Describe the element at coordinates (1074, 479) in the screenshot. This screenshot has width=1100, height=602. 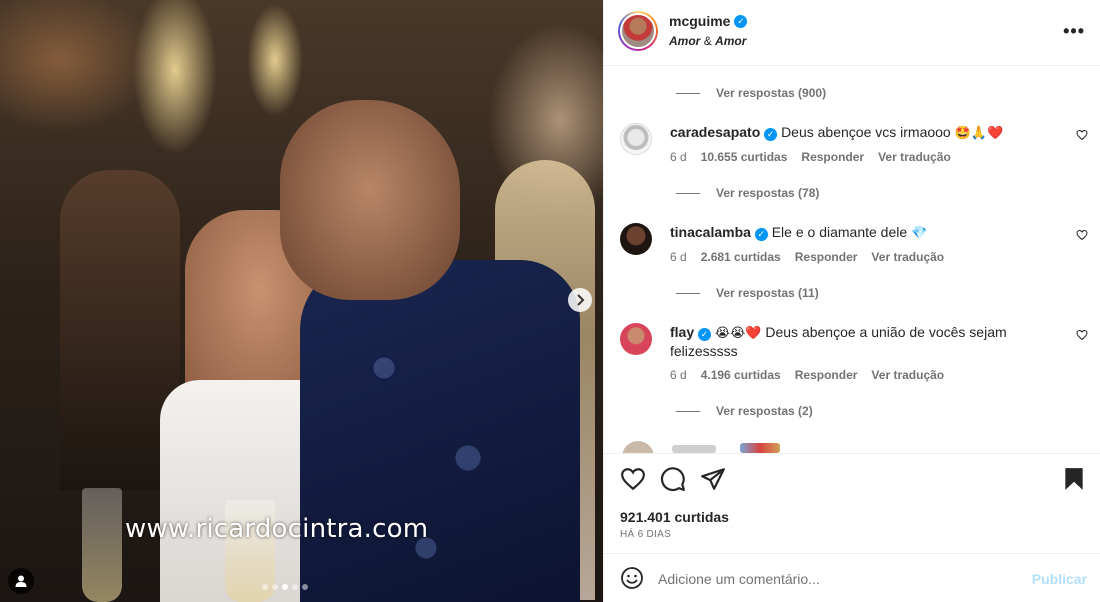
I see `bookmark-icon` at that location.